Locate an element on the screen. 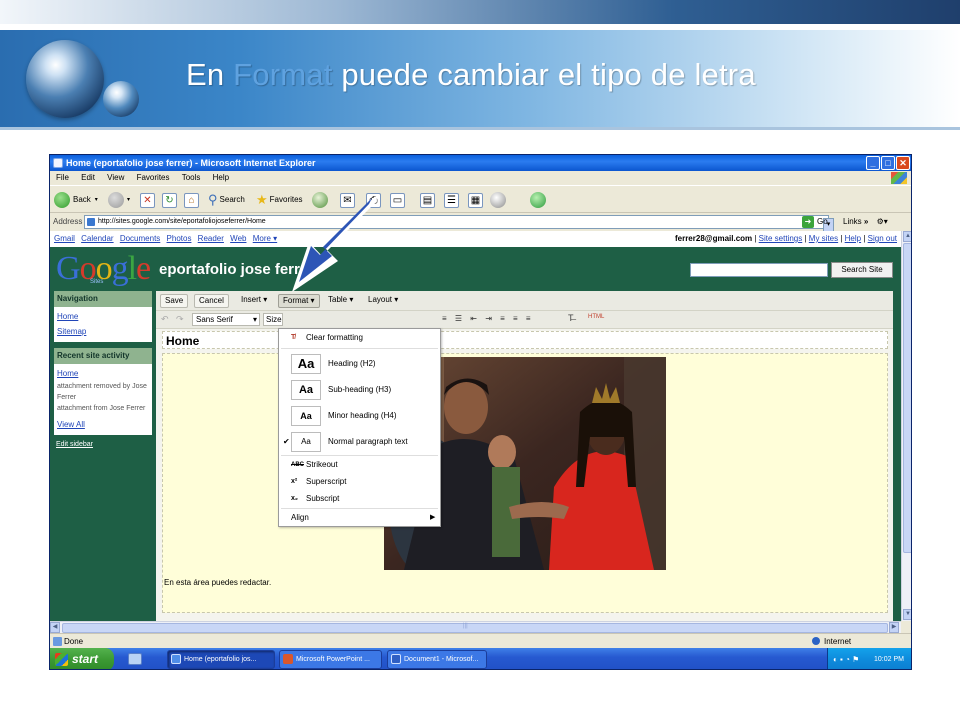  vertical-scroll-thumb is located at coordinates (907, 398).